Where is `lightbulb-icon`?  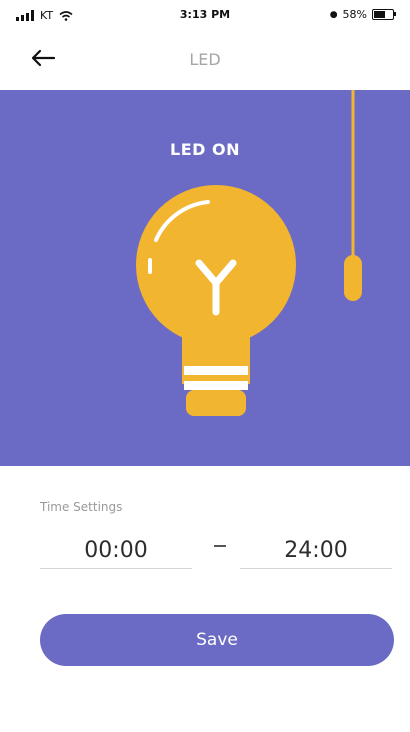
lightbulb-icon is located at coordinates (216, 300).